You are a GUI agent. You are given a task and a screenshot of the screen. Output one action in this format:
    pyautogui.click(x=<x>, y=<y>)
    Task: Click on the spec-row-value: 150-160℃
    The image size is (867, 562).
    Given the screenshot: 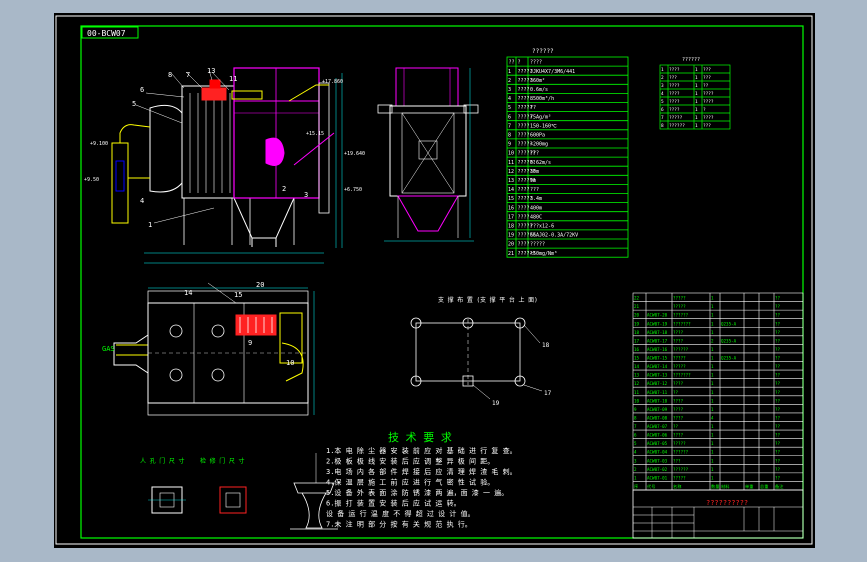 What is the action you would take?
    pyautogui.click(x=543, y=126)
    